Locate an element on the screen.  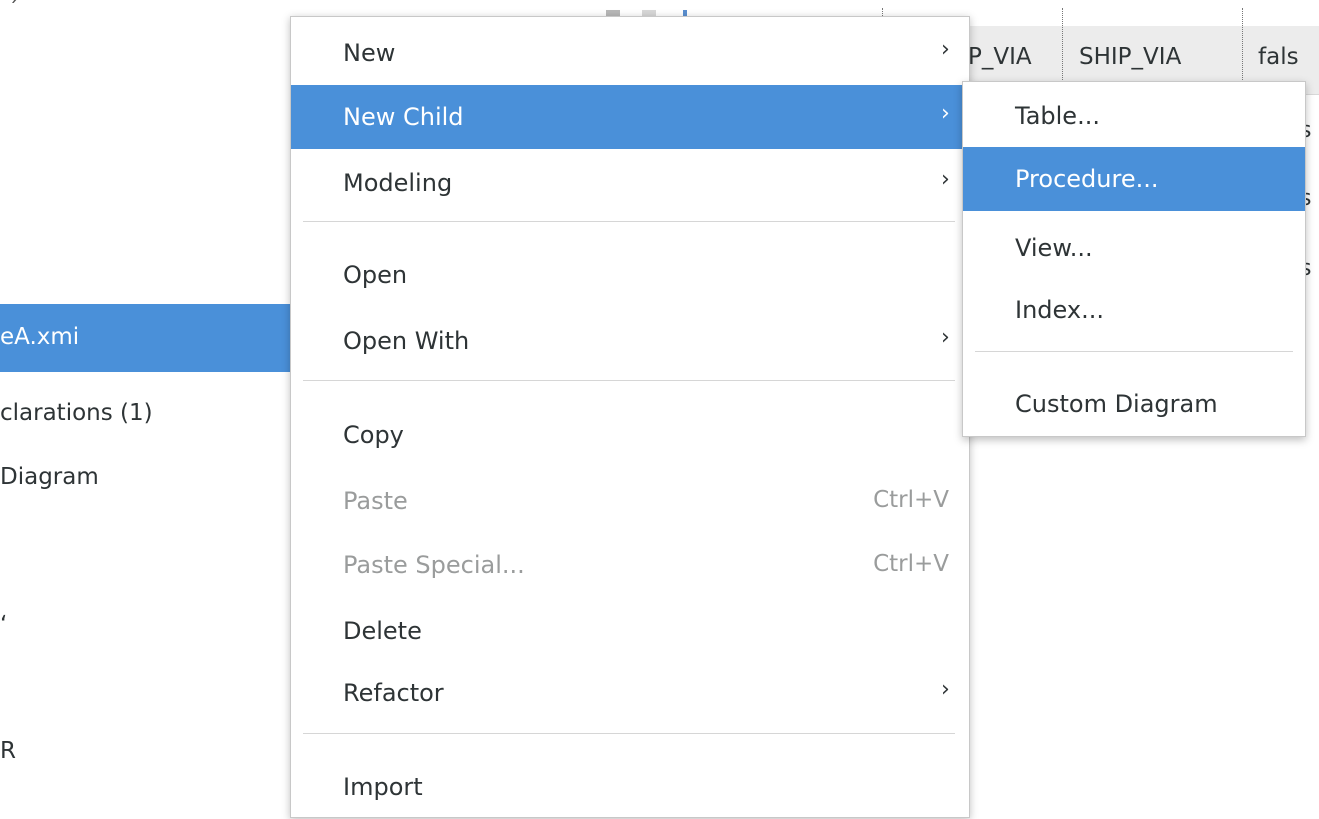
menu-item-label: Refactor is located at coordinates (393, 693).